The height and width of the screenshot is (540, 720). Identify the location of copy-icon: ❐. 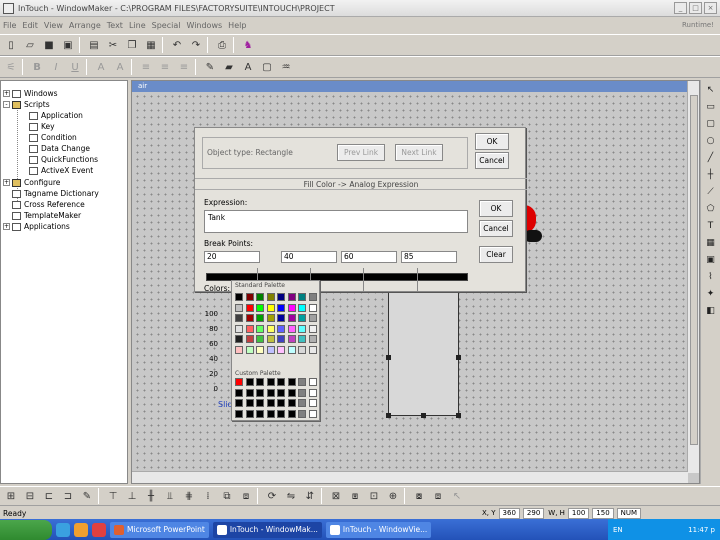
(132, 45).